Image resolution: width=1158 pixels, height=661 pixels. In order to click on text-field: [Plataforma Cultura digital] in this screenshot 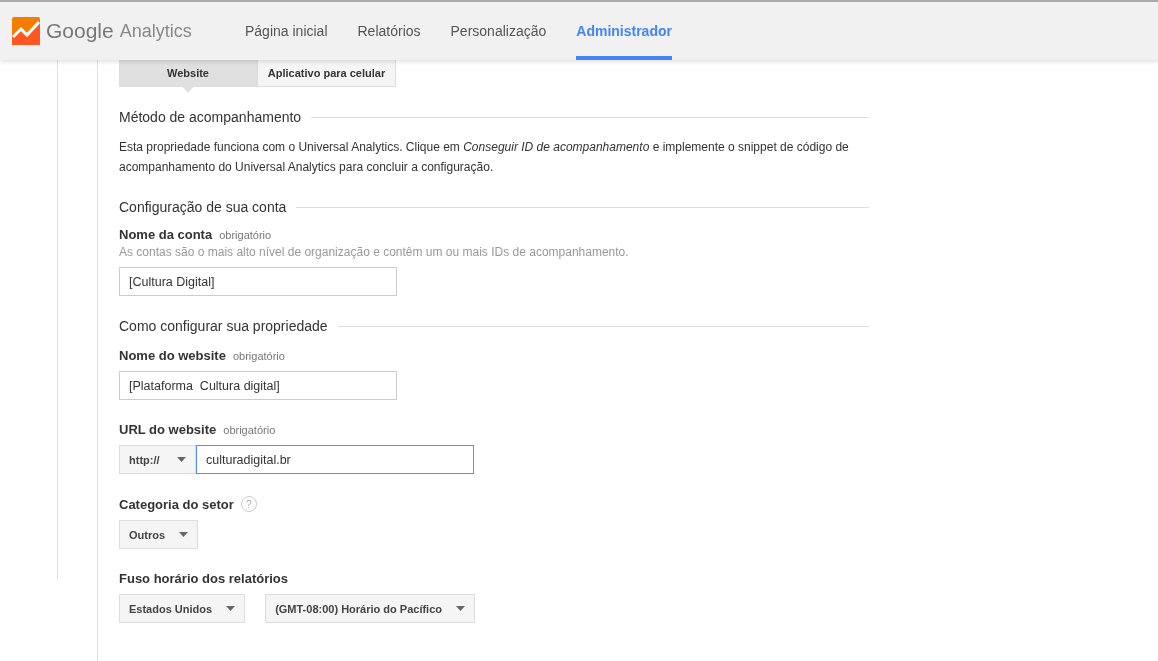, I will do `click(258, 385)`.